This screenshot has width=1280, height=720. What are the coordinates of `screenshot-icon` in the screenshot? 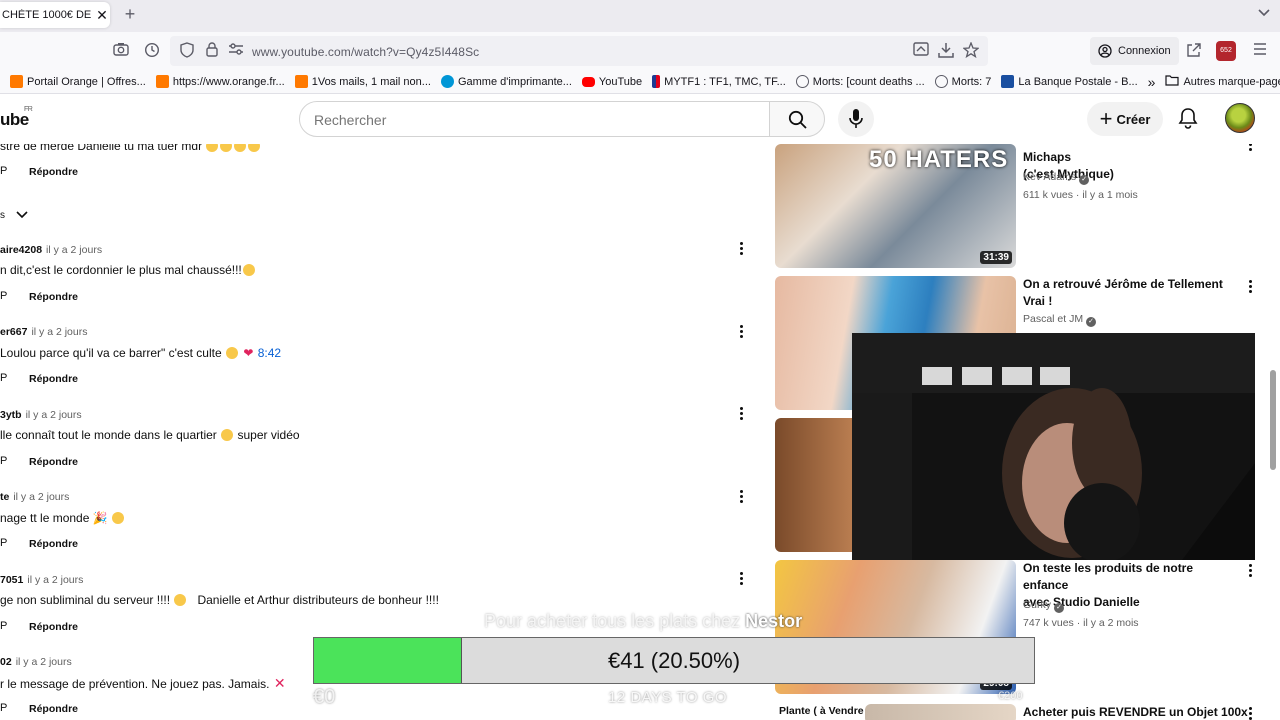 It's located at (121, 51).